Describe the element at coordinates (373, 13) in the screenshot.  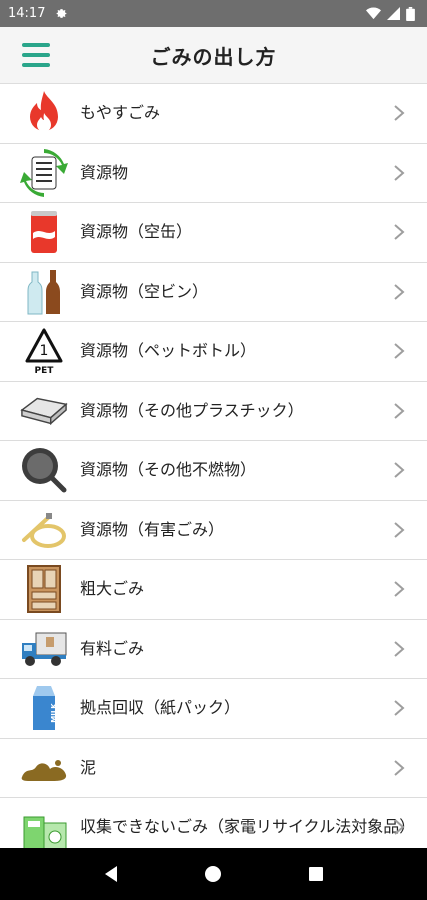
I see `wifi-icon` at that location.